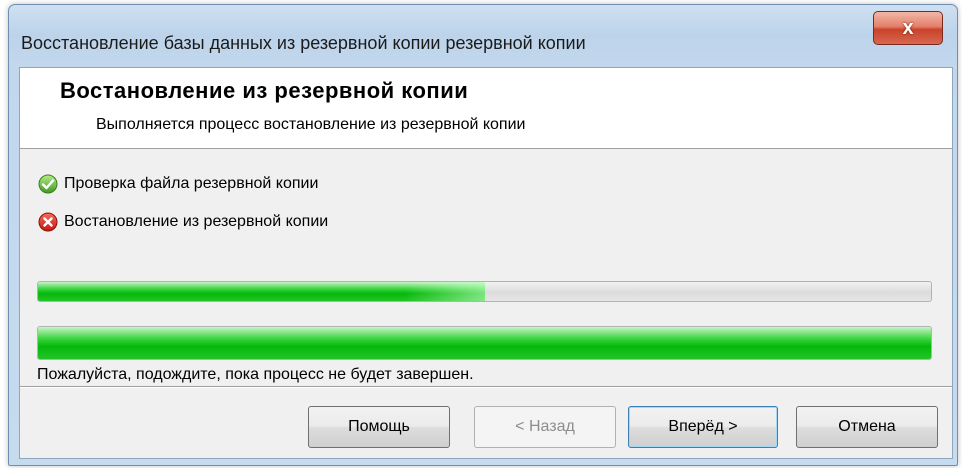 This screenshot has height=468, width=962. What do you see at coordinates (545, 427) in the screenshot?
I see `back-button: < Назад` at bounding box center [545, 427].